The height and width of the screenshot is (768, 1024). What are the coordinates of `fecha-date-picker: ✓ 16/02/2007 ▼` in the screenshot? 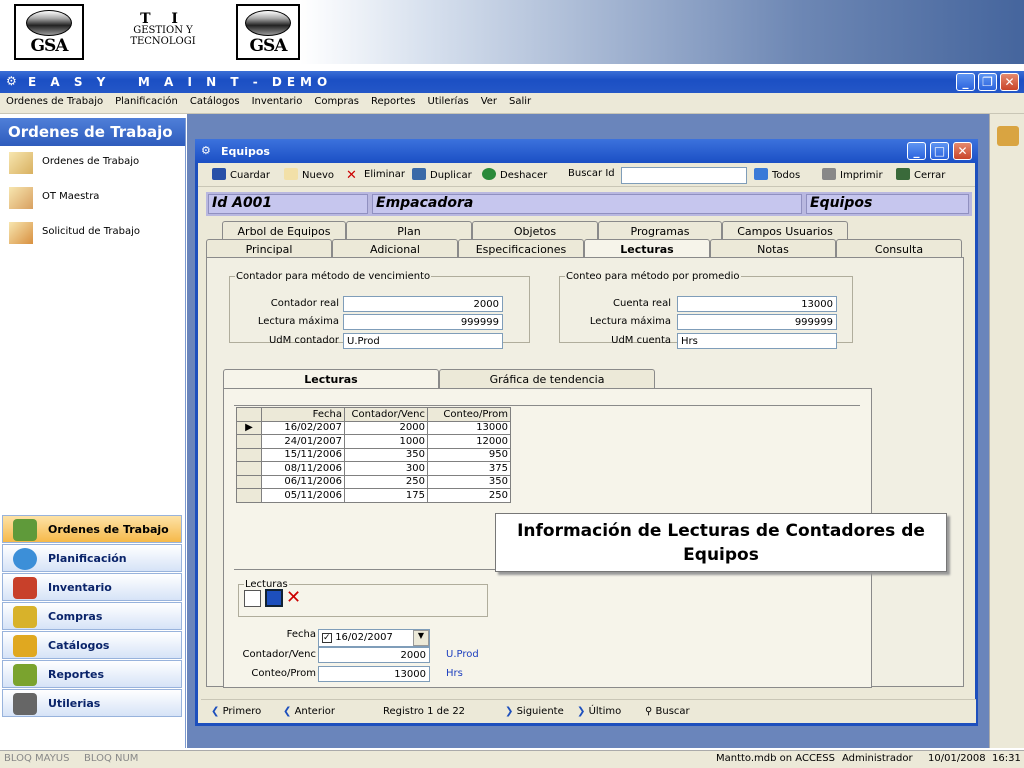 It's located at (374, 638).